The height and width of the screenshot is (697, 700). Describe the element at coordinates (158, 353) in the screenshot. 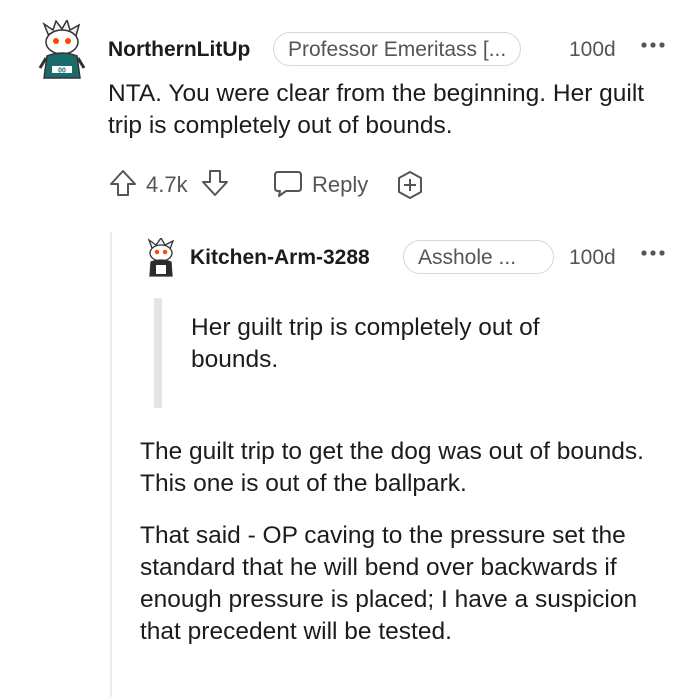

I see `blockquote-bar` at that location.